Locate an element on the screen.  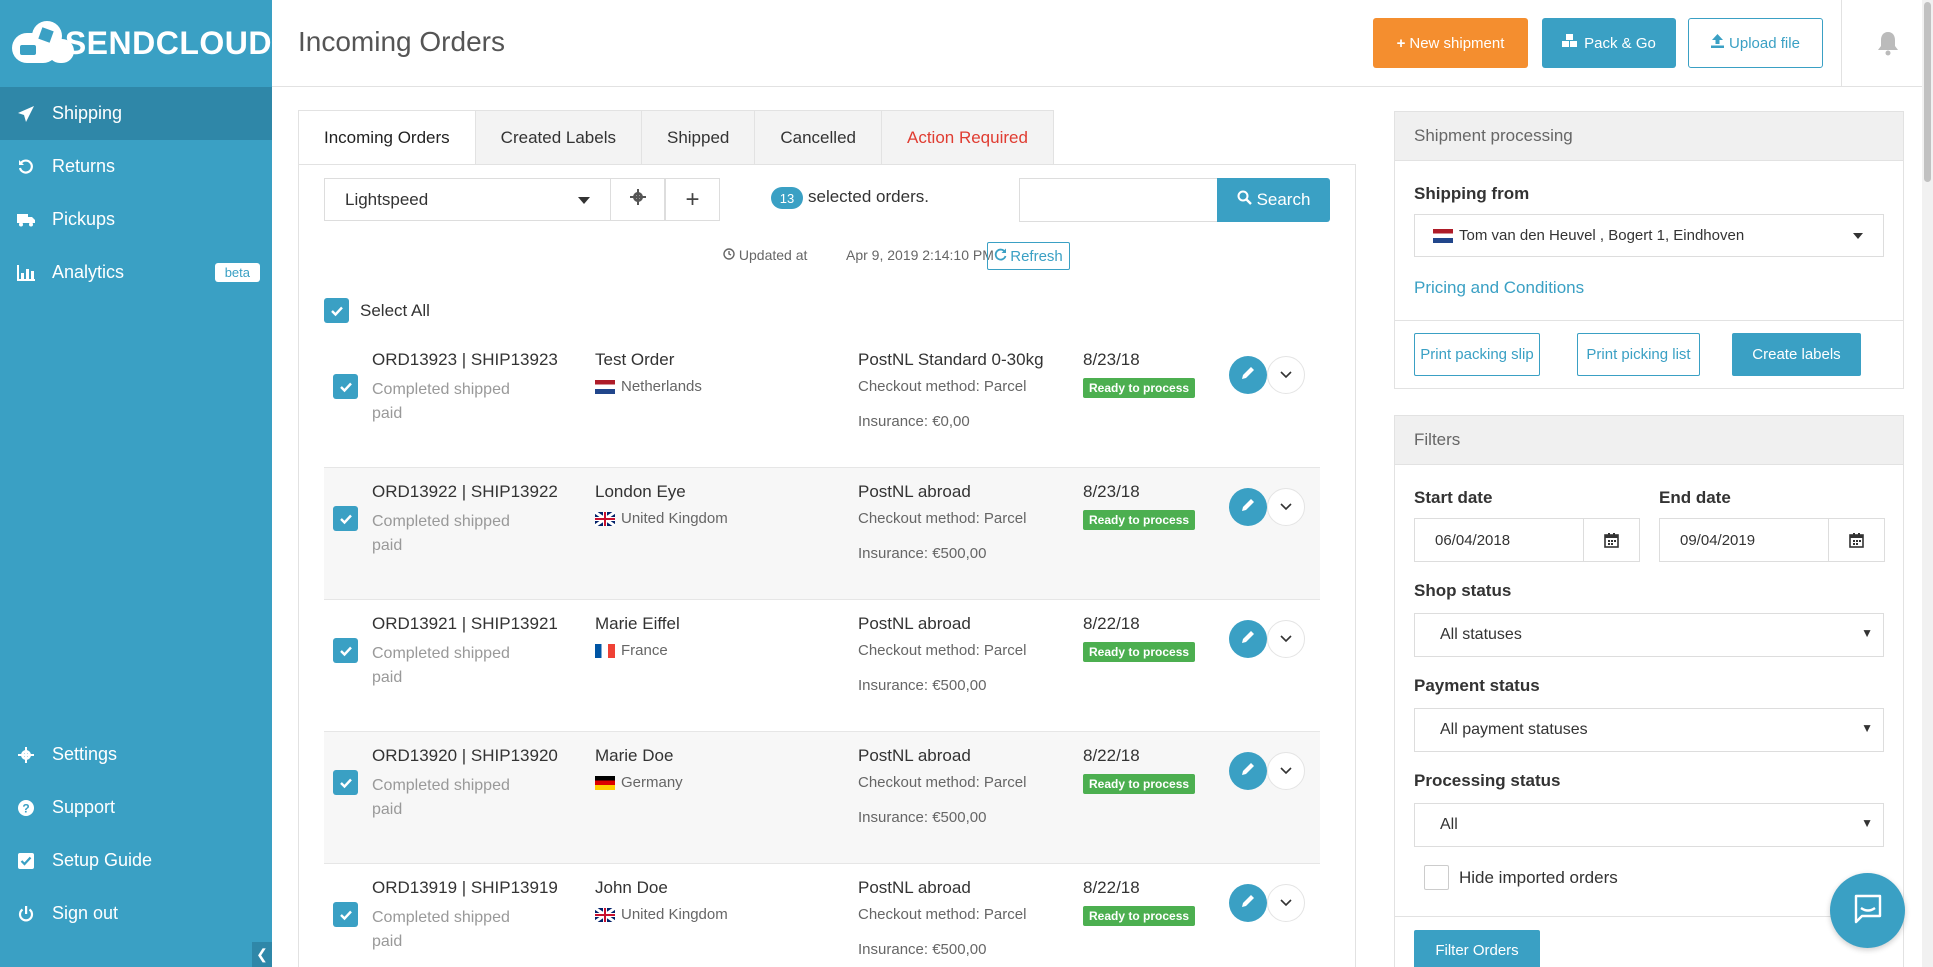
order-date: 8/22/18 is located at coordinates (1111, 623).